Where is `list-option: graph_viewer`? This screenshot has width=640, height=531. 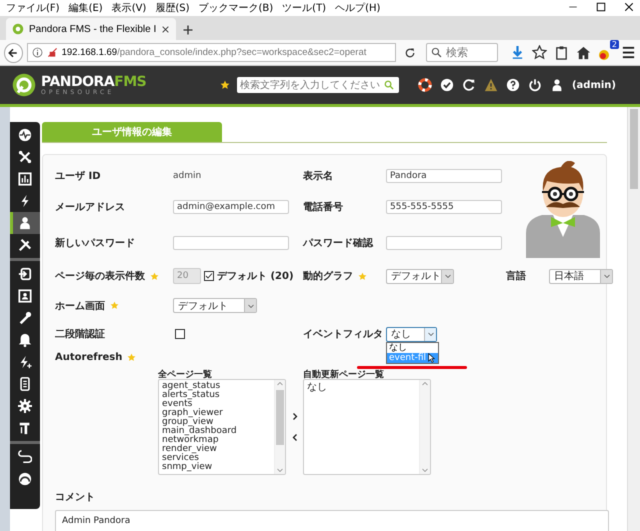
list-option: graph_viewer is located at coordinates (218, 413).